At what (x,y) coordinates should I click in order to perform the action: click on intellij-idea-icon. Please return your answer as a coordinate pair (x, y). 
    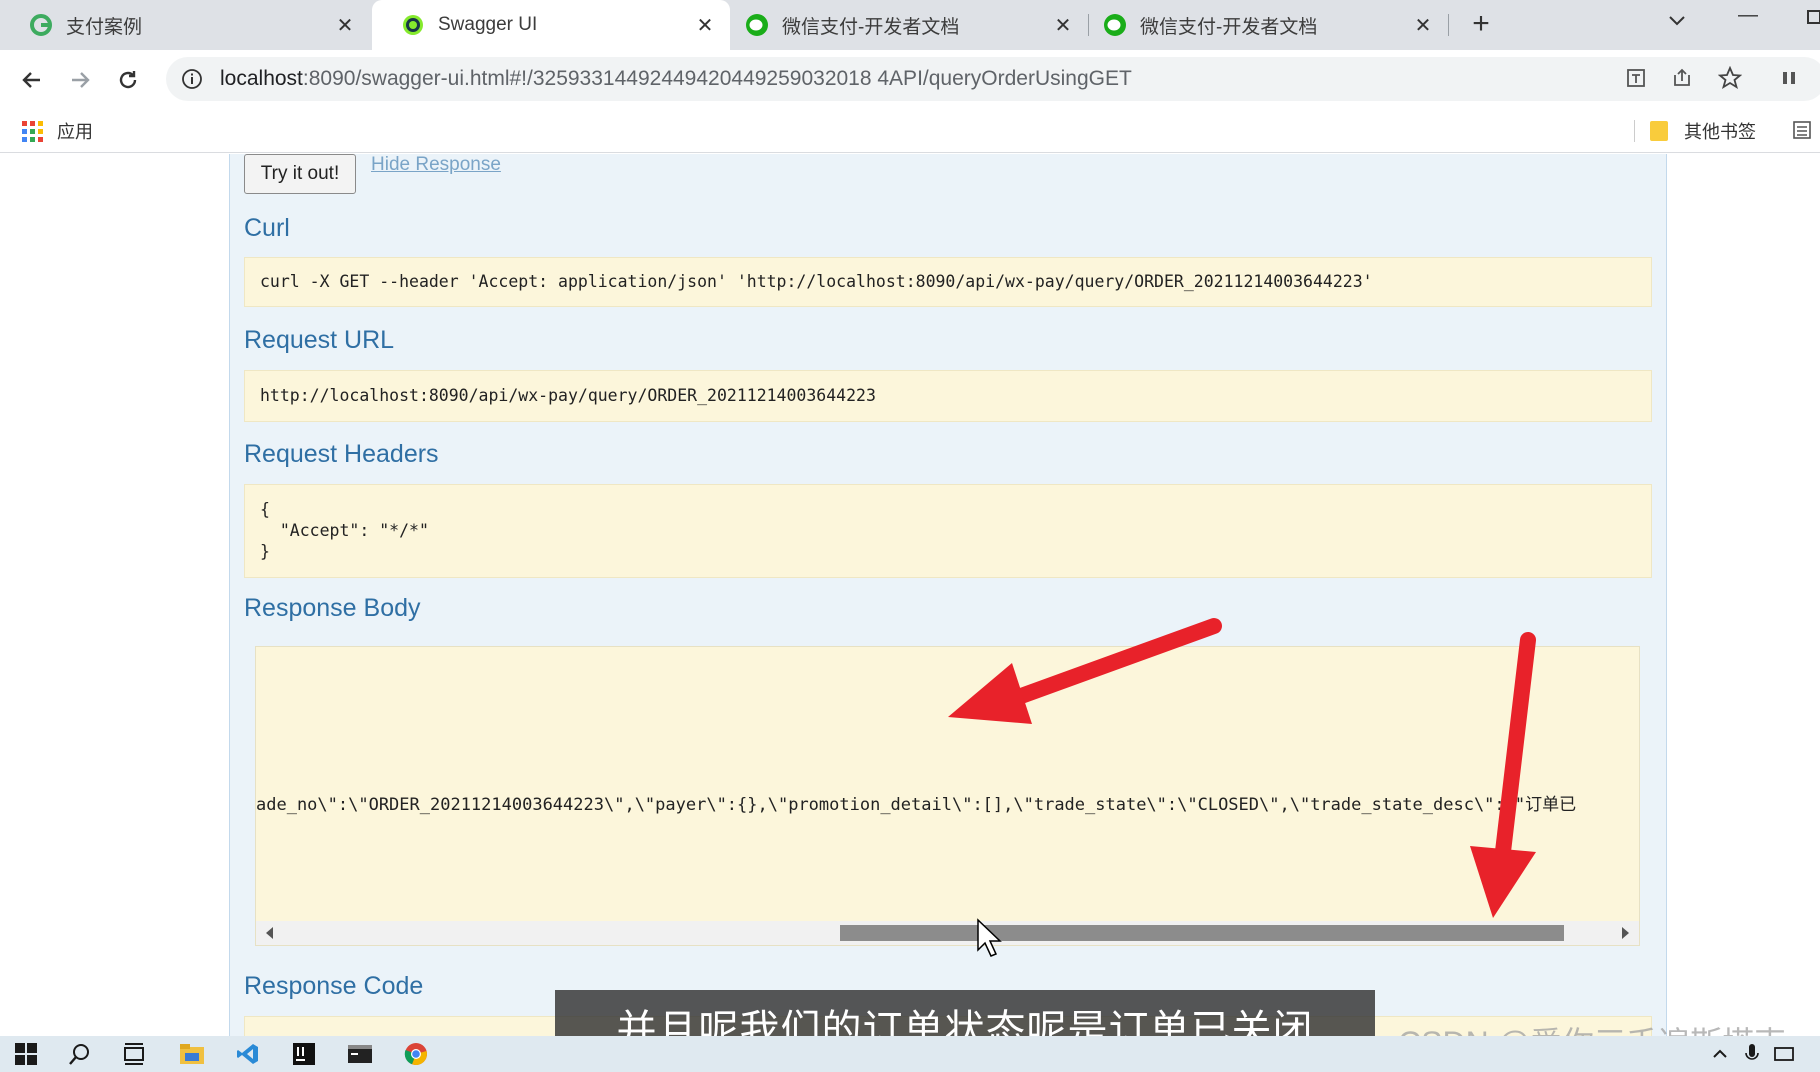
    Looking at the image, I should click on (304, 1054).